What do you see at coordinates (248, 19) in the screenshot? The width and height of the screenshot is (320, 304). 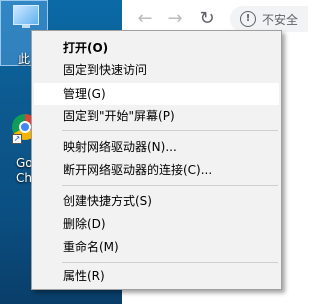 I see `not-secure-icon: !` at bounding box center [248, 19].